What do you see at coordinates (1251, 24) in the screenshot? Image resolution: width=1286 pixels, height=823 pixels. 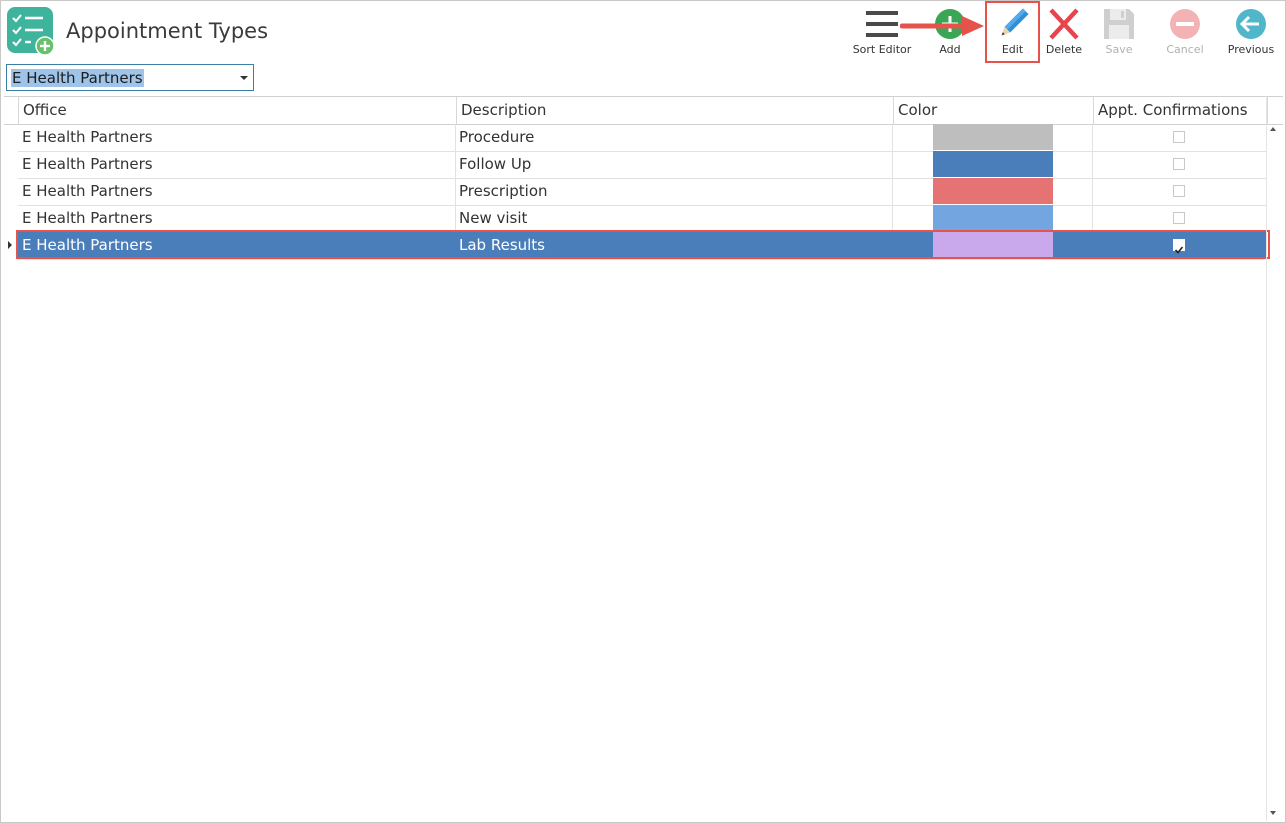 I see `back-arrow-icon` at bounding box center [1251, 24].